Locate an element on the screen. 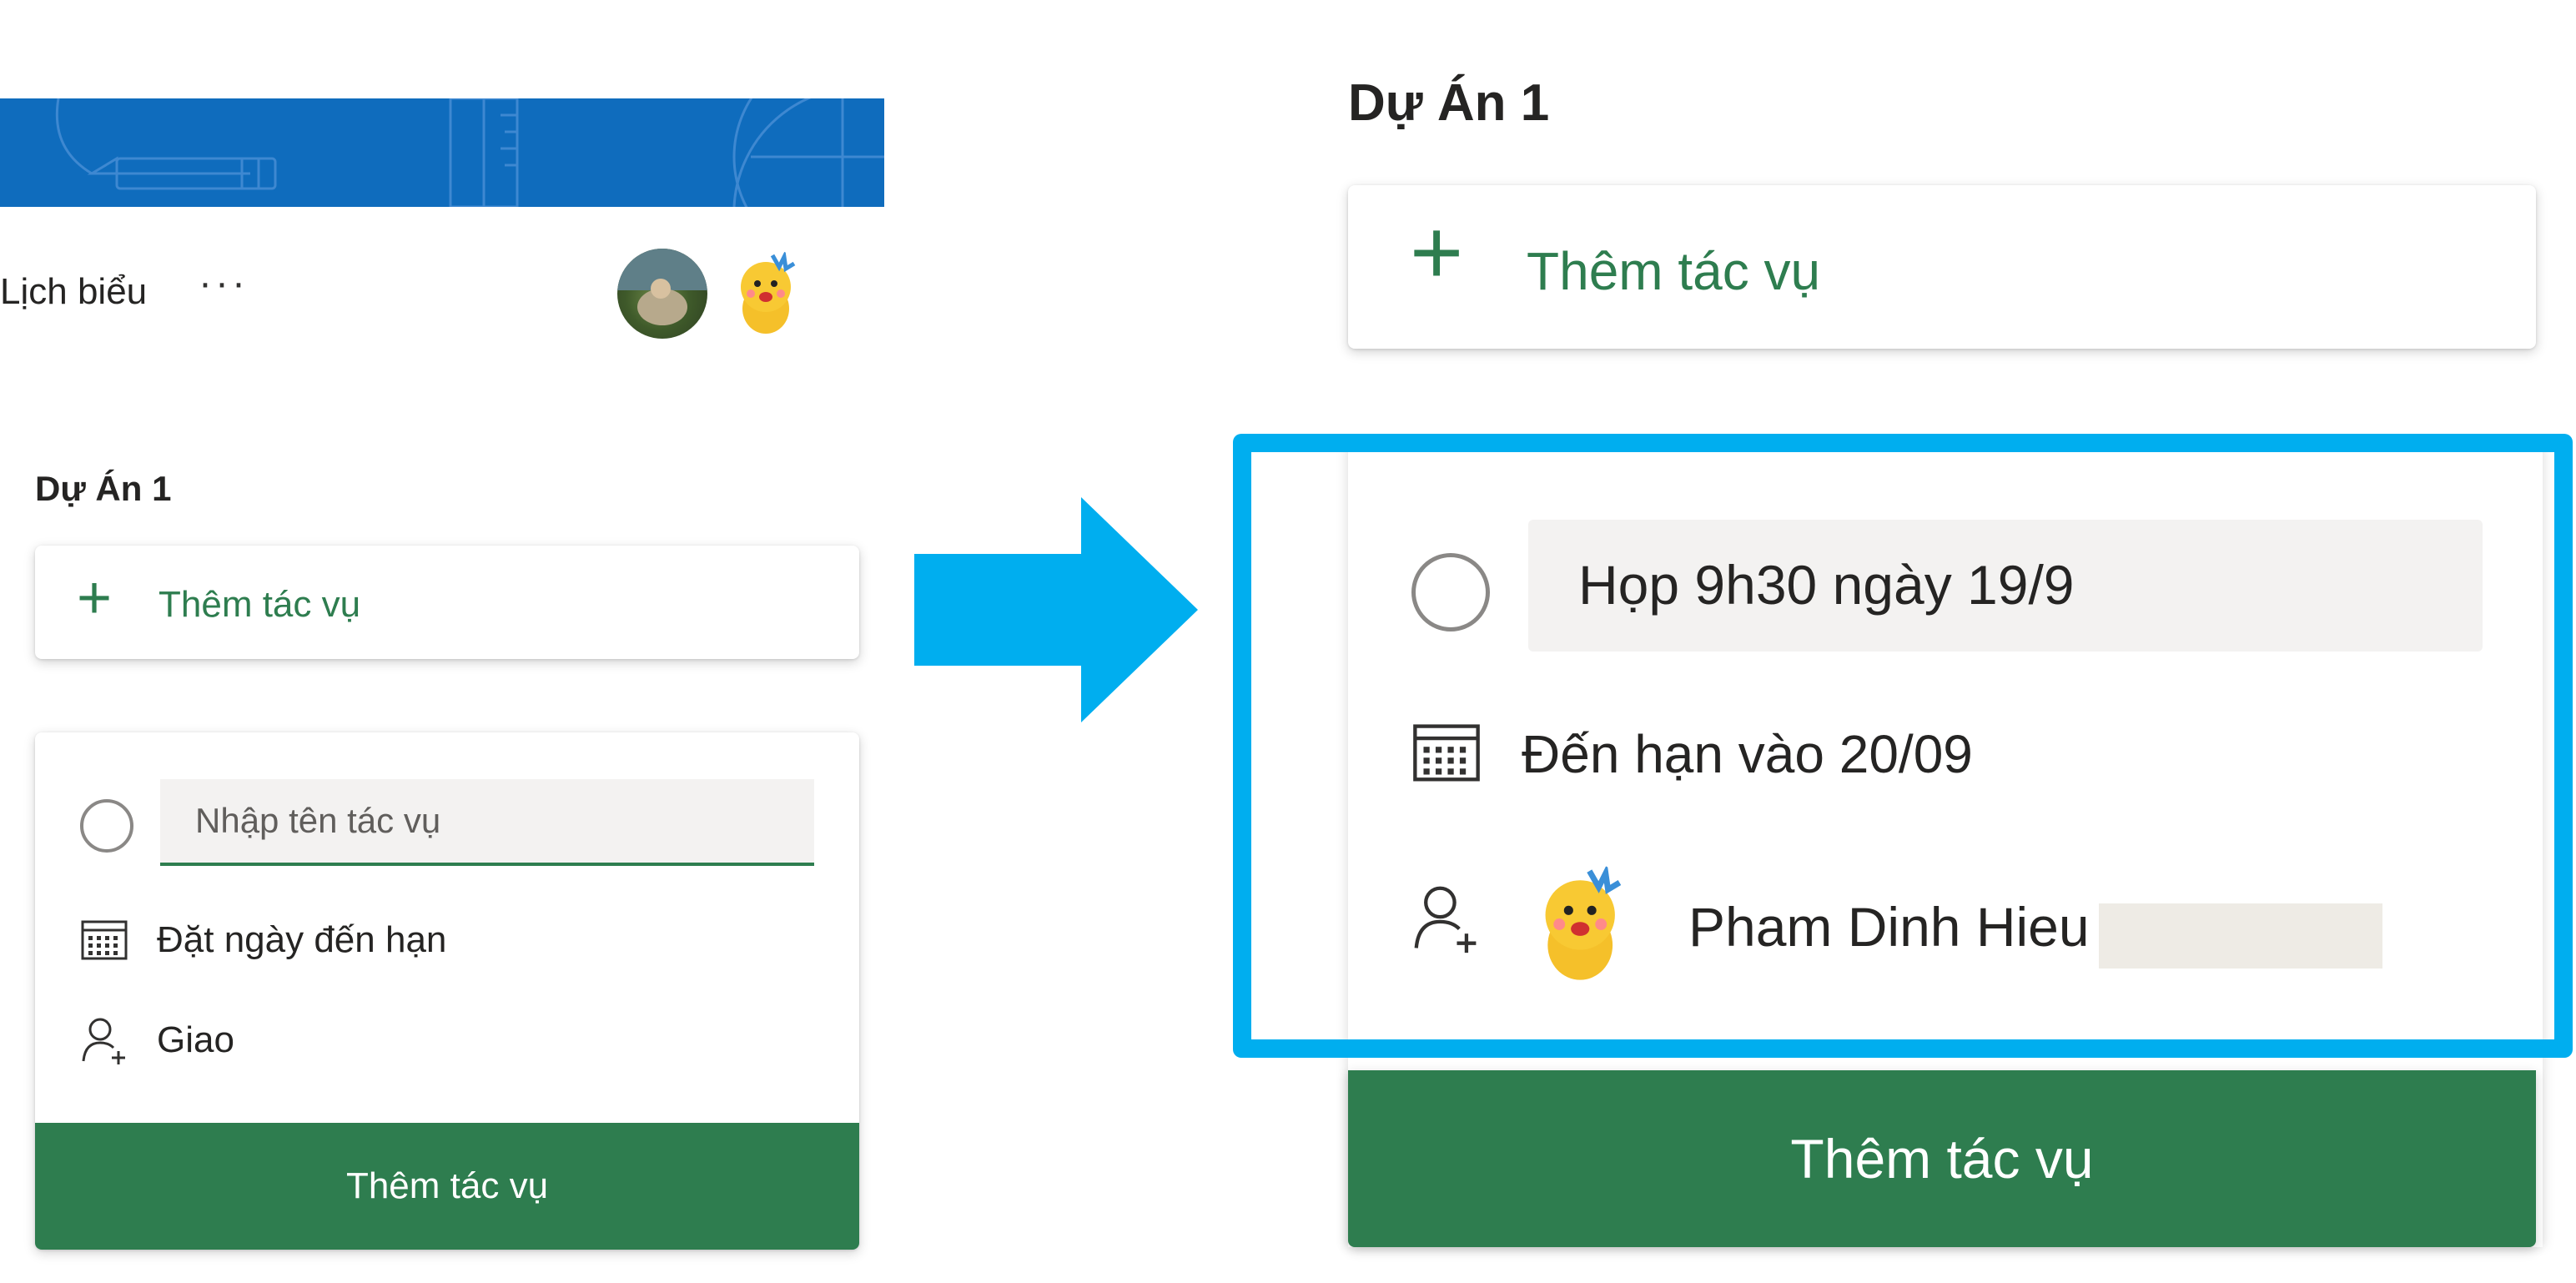  photo-icon is located at coordinates (662, 287).